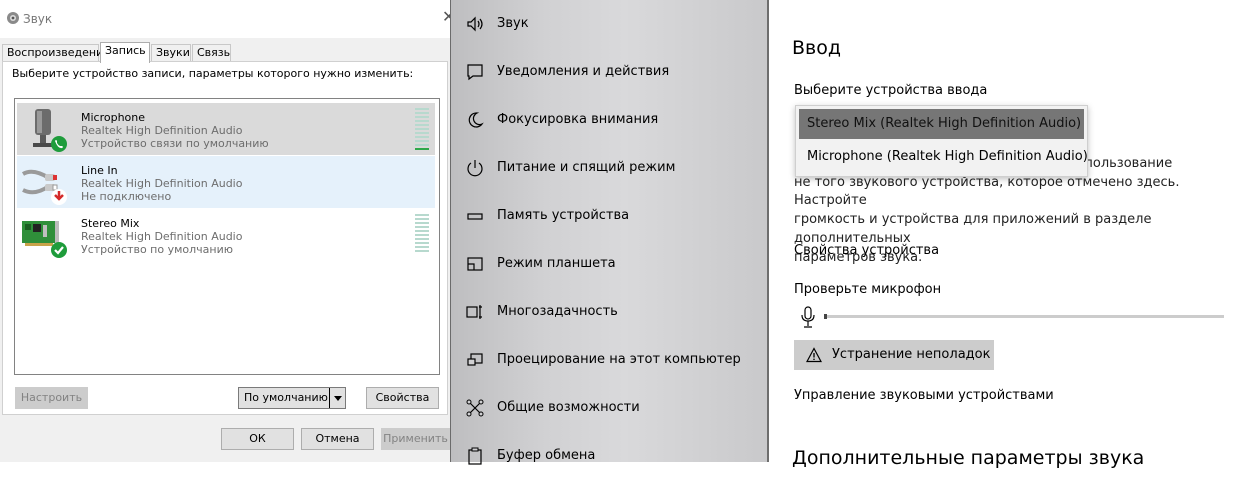 The height and width of the screenshot is (477, 1248). What do you see at coordinates (337, 398) in the screenshot?
I see `chevron-down-icon` at bounding box center [337, 398].